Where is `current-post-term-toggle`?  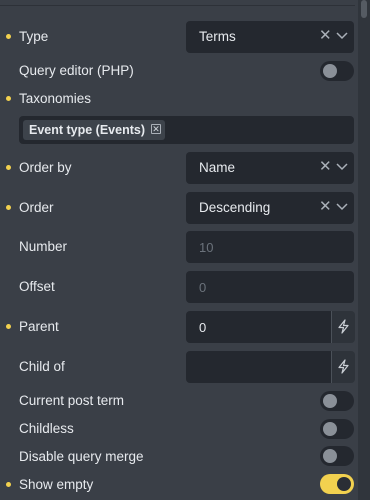
current-post-term-toggle is located at coordinates (337, 401).